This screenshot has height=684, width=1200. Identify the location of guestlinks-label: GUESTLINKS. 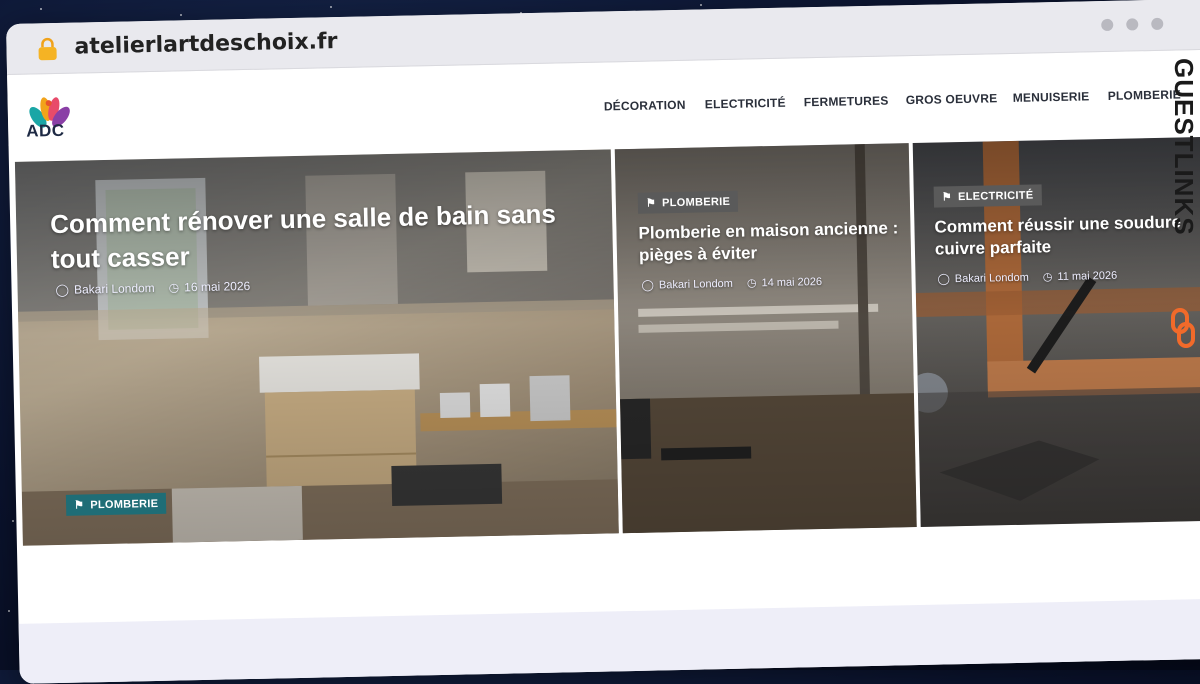
(1184, 147).